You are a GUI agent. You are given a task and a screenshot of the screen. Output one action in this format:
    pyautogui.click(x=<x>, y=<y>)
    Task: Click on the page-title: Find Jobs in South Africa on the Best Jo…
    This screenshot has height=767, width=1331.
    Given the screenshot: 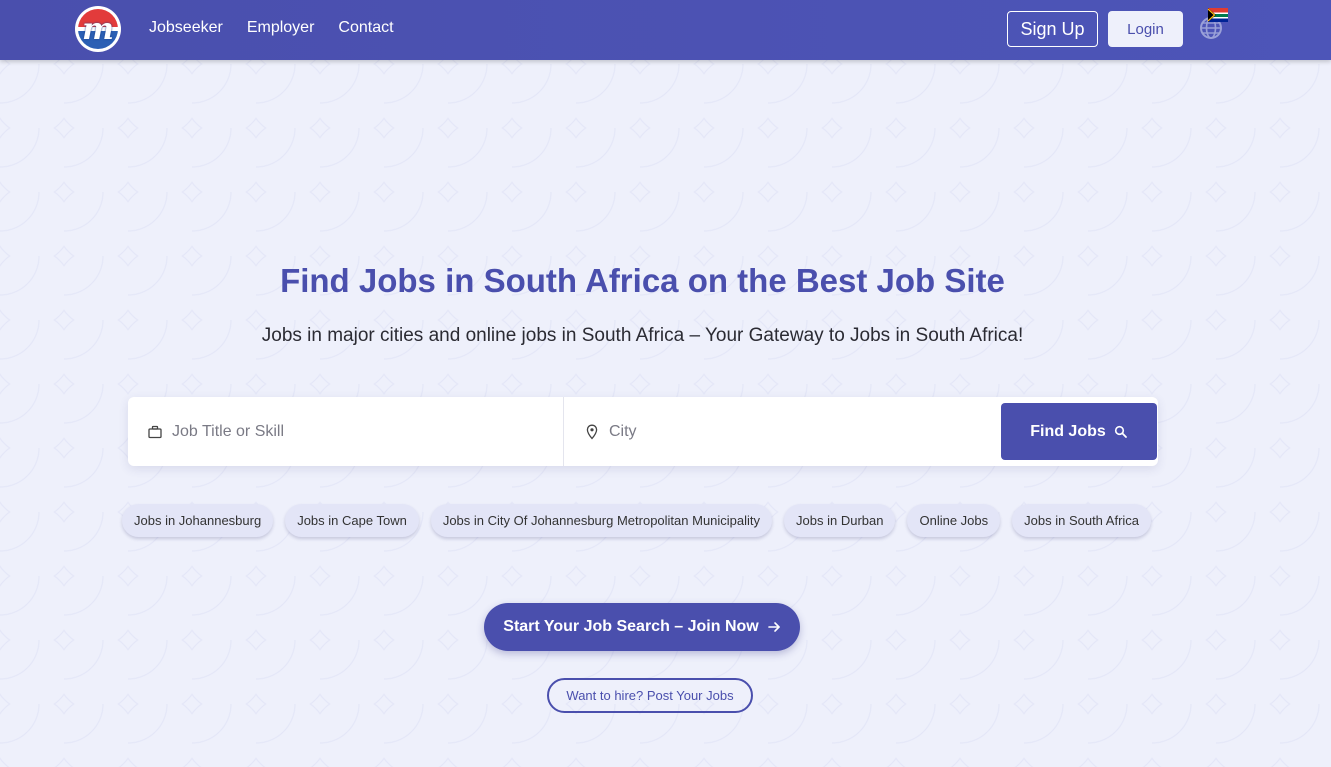 What is the action you would take?
    pyautogui.click(x=642, y=280)
    